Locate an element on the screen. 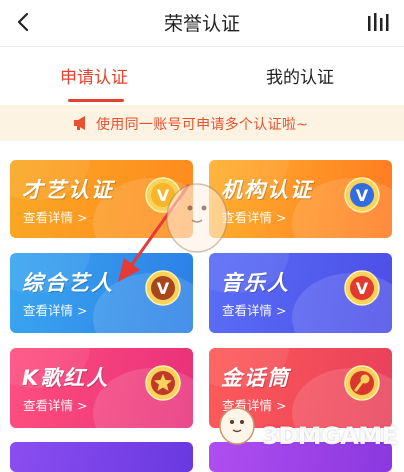 Image resolution: width=404 pixels, height=472 pixels. card-title: 综合艺人 is located at coordinates (68, 283).